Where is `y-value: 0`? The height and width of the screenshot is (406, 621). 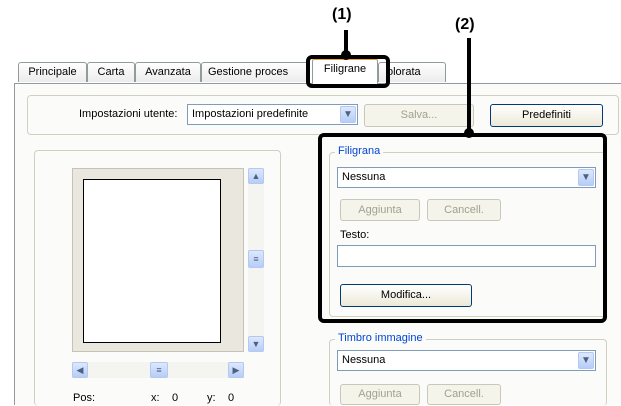 y-value: 0 is located at coordinates (231, 398).